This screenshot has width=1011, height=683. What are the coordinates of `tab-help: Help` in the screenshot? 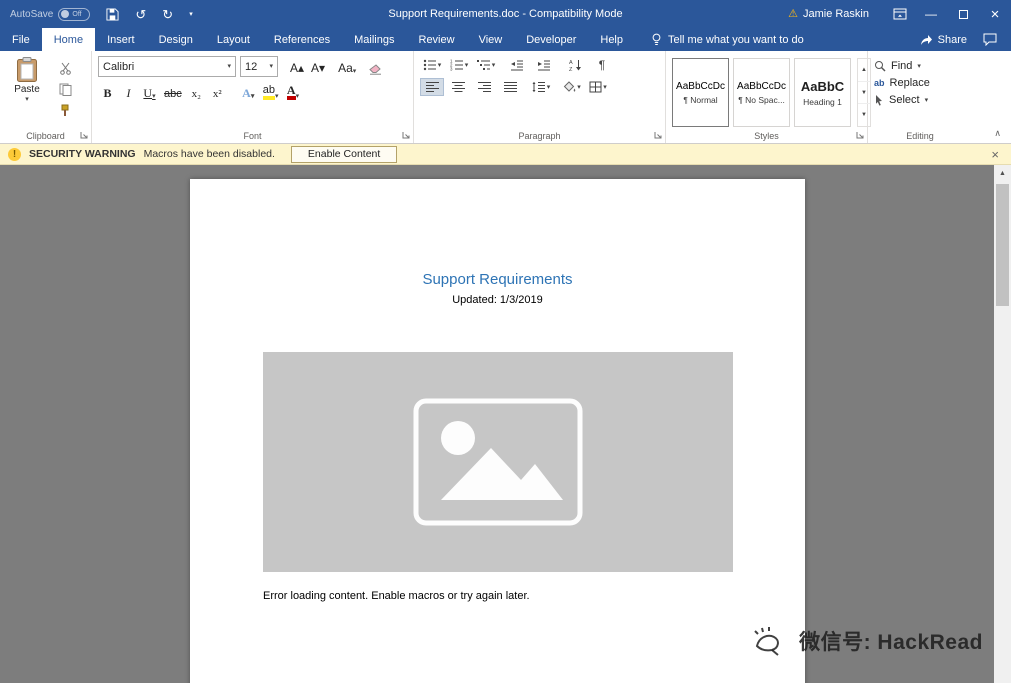 It's located at (611, 39).